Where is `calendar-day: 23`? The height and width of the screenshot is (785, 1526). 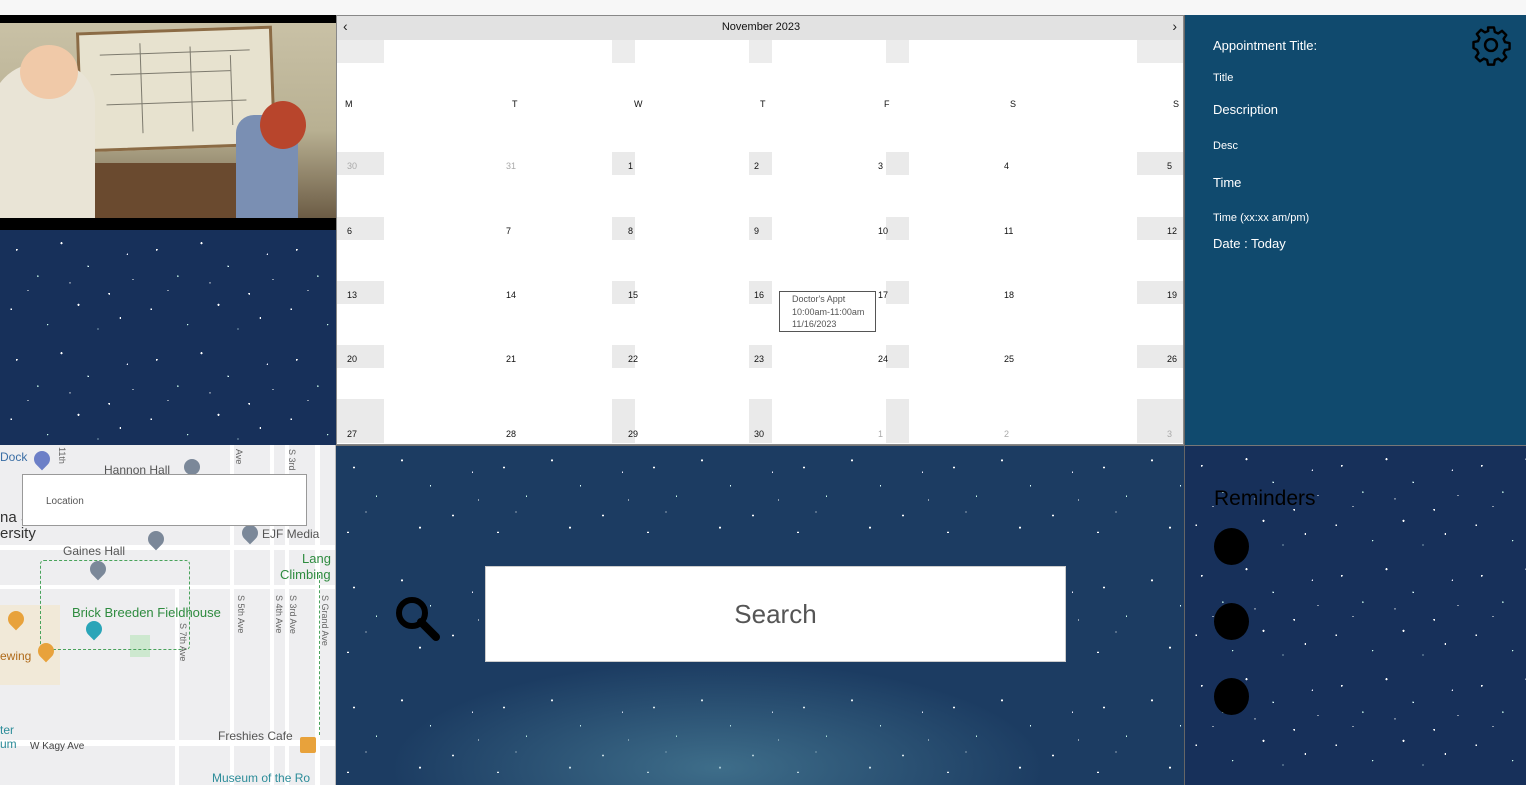 calendar-day: 23 is located at coordinates (759, 359).